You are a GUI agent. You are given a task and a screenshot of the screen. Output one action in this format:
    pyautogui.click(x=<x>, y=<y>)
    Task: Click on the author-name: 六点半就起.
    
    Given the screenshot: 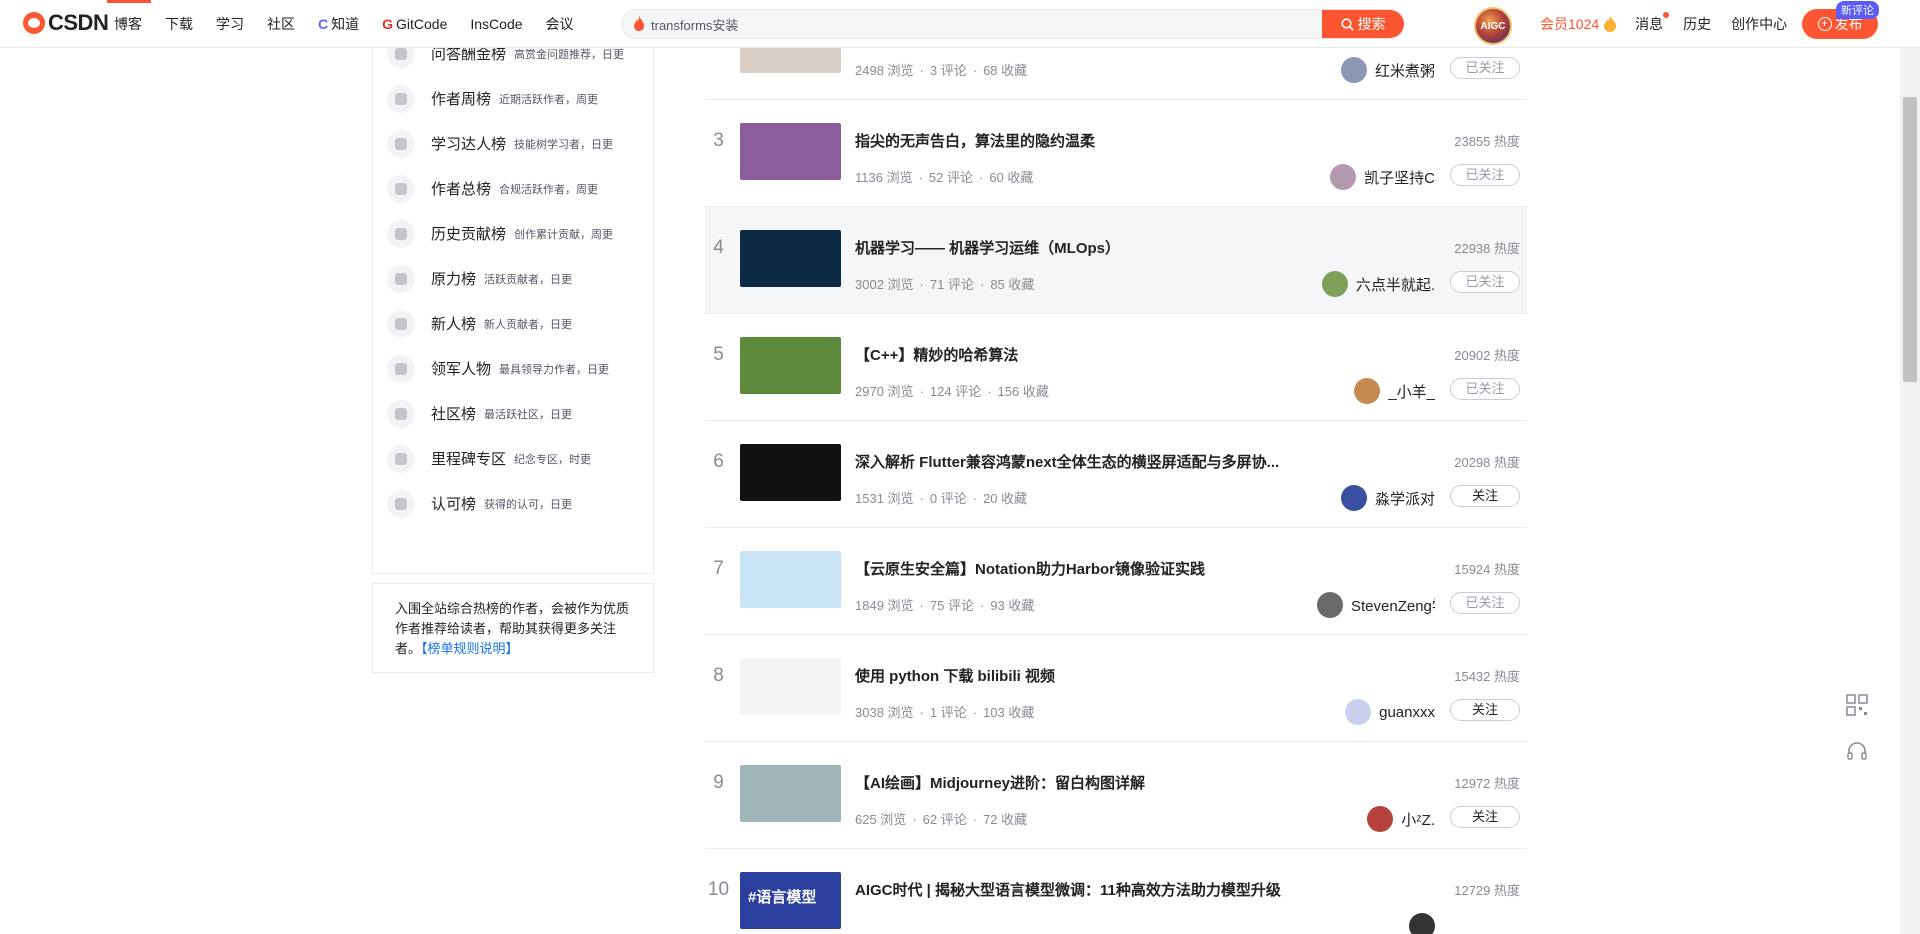 What is the action you would take?
    pyautogui.click(x=1395, y=284)
    